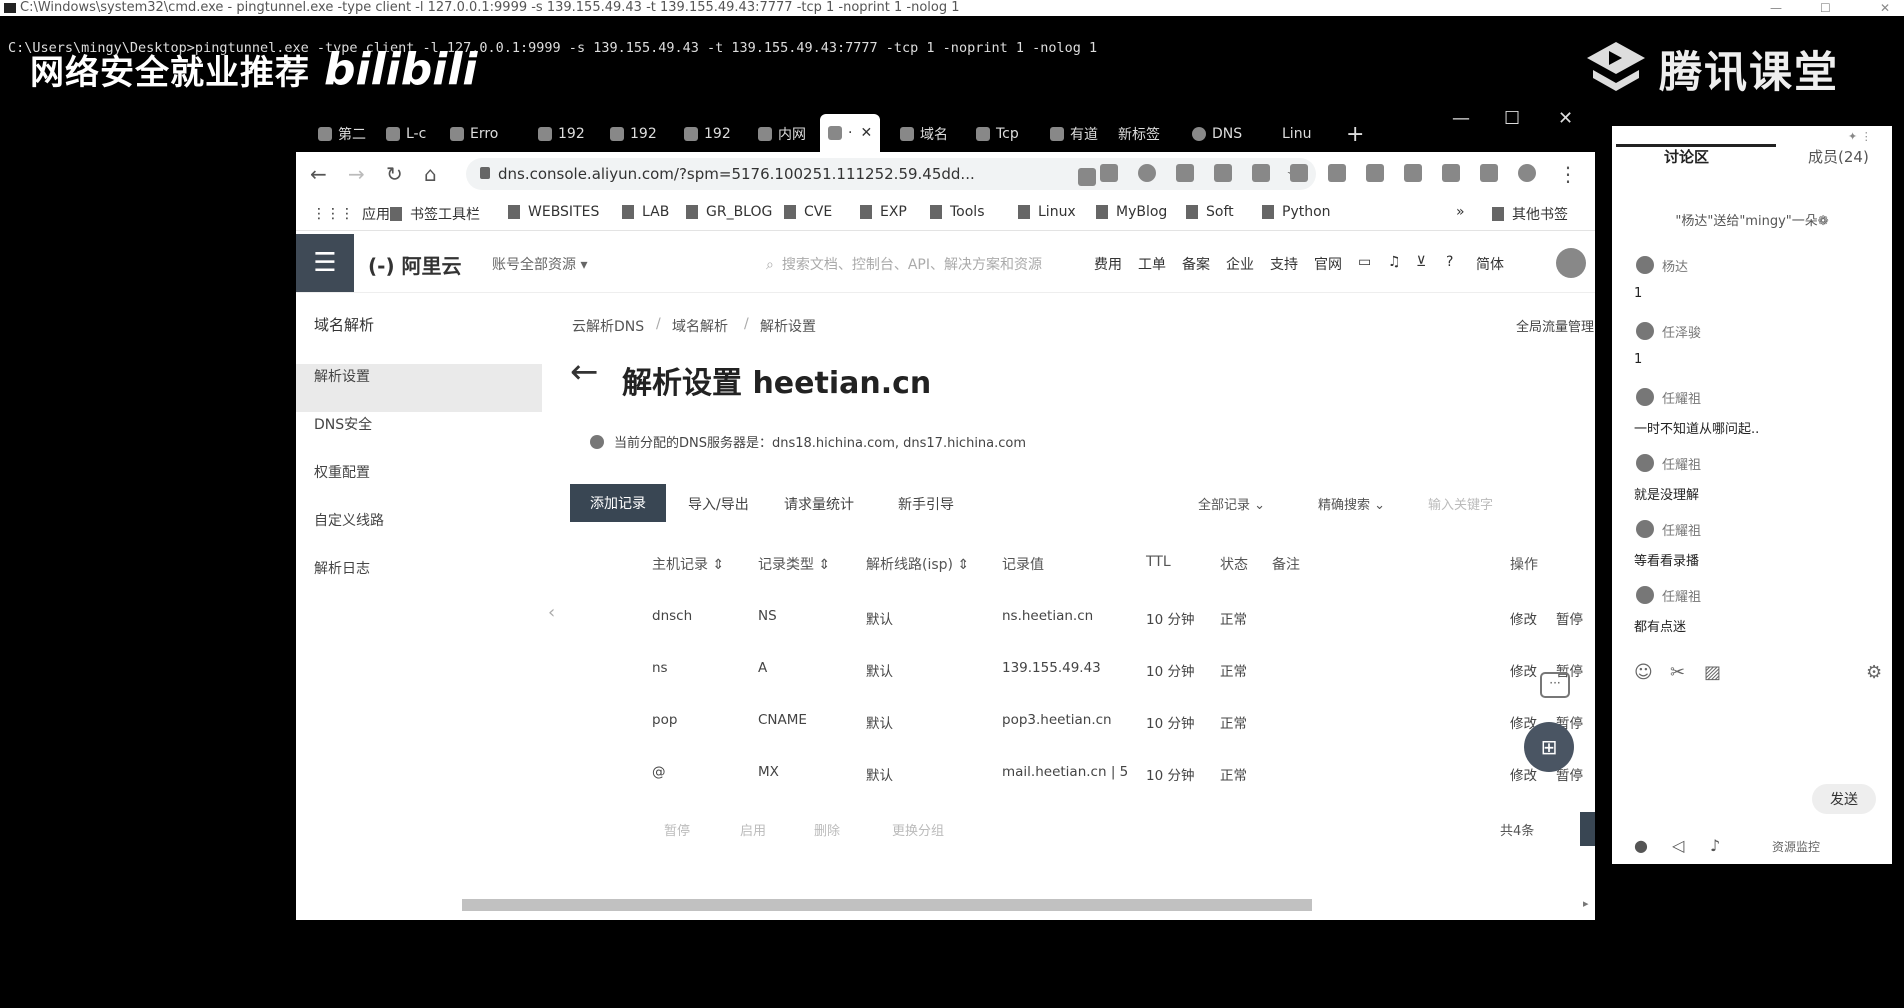 This screenshot has width=1904, height=1008. Describe the element at coordinates (1296, 212) in the screenshot. I see `bookmark-folder: Python` at that location.